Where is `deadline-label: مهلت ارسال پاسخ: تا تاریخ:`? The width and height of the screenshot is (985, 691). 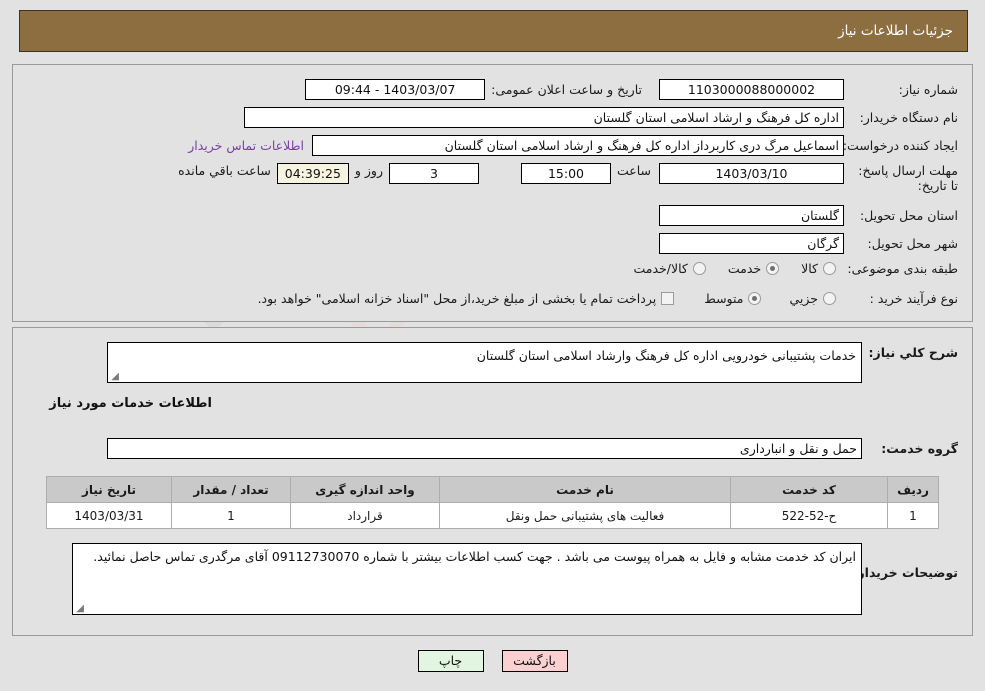 deadline-label: مهلت ارسال پاسخ: تا تاریخ: is located at coordinates (908, 178).